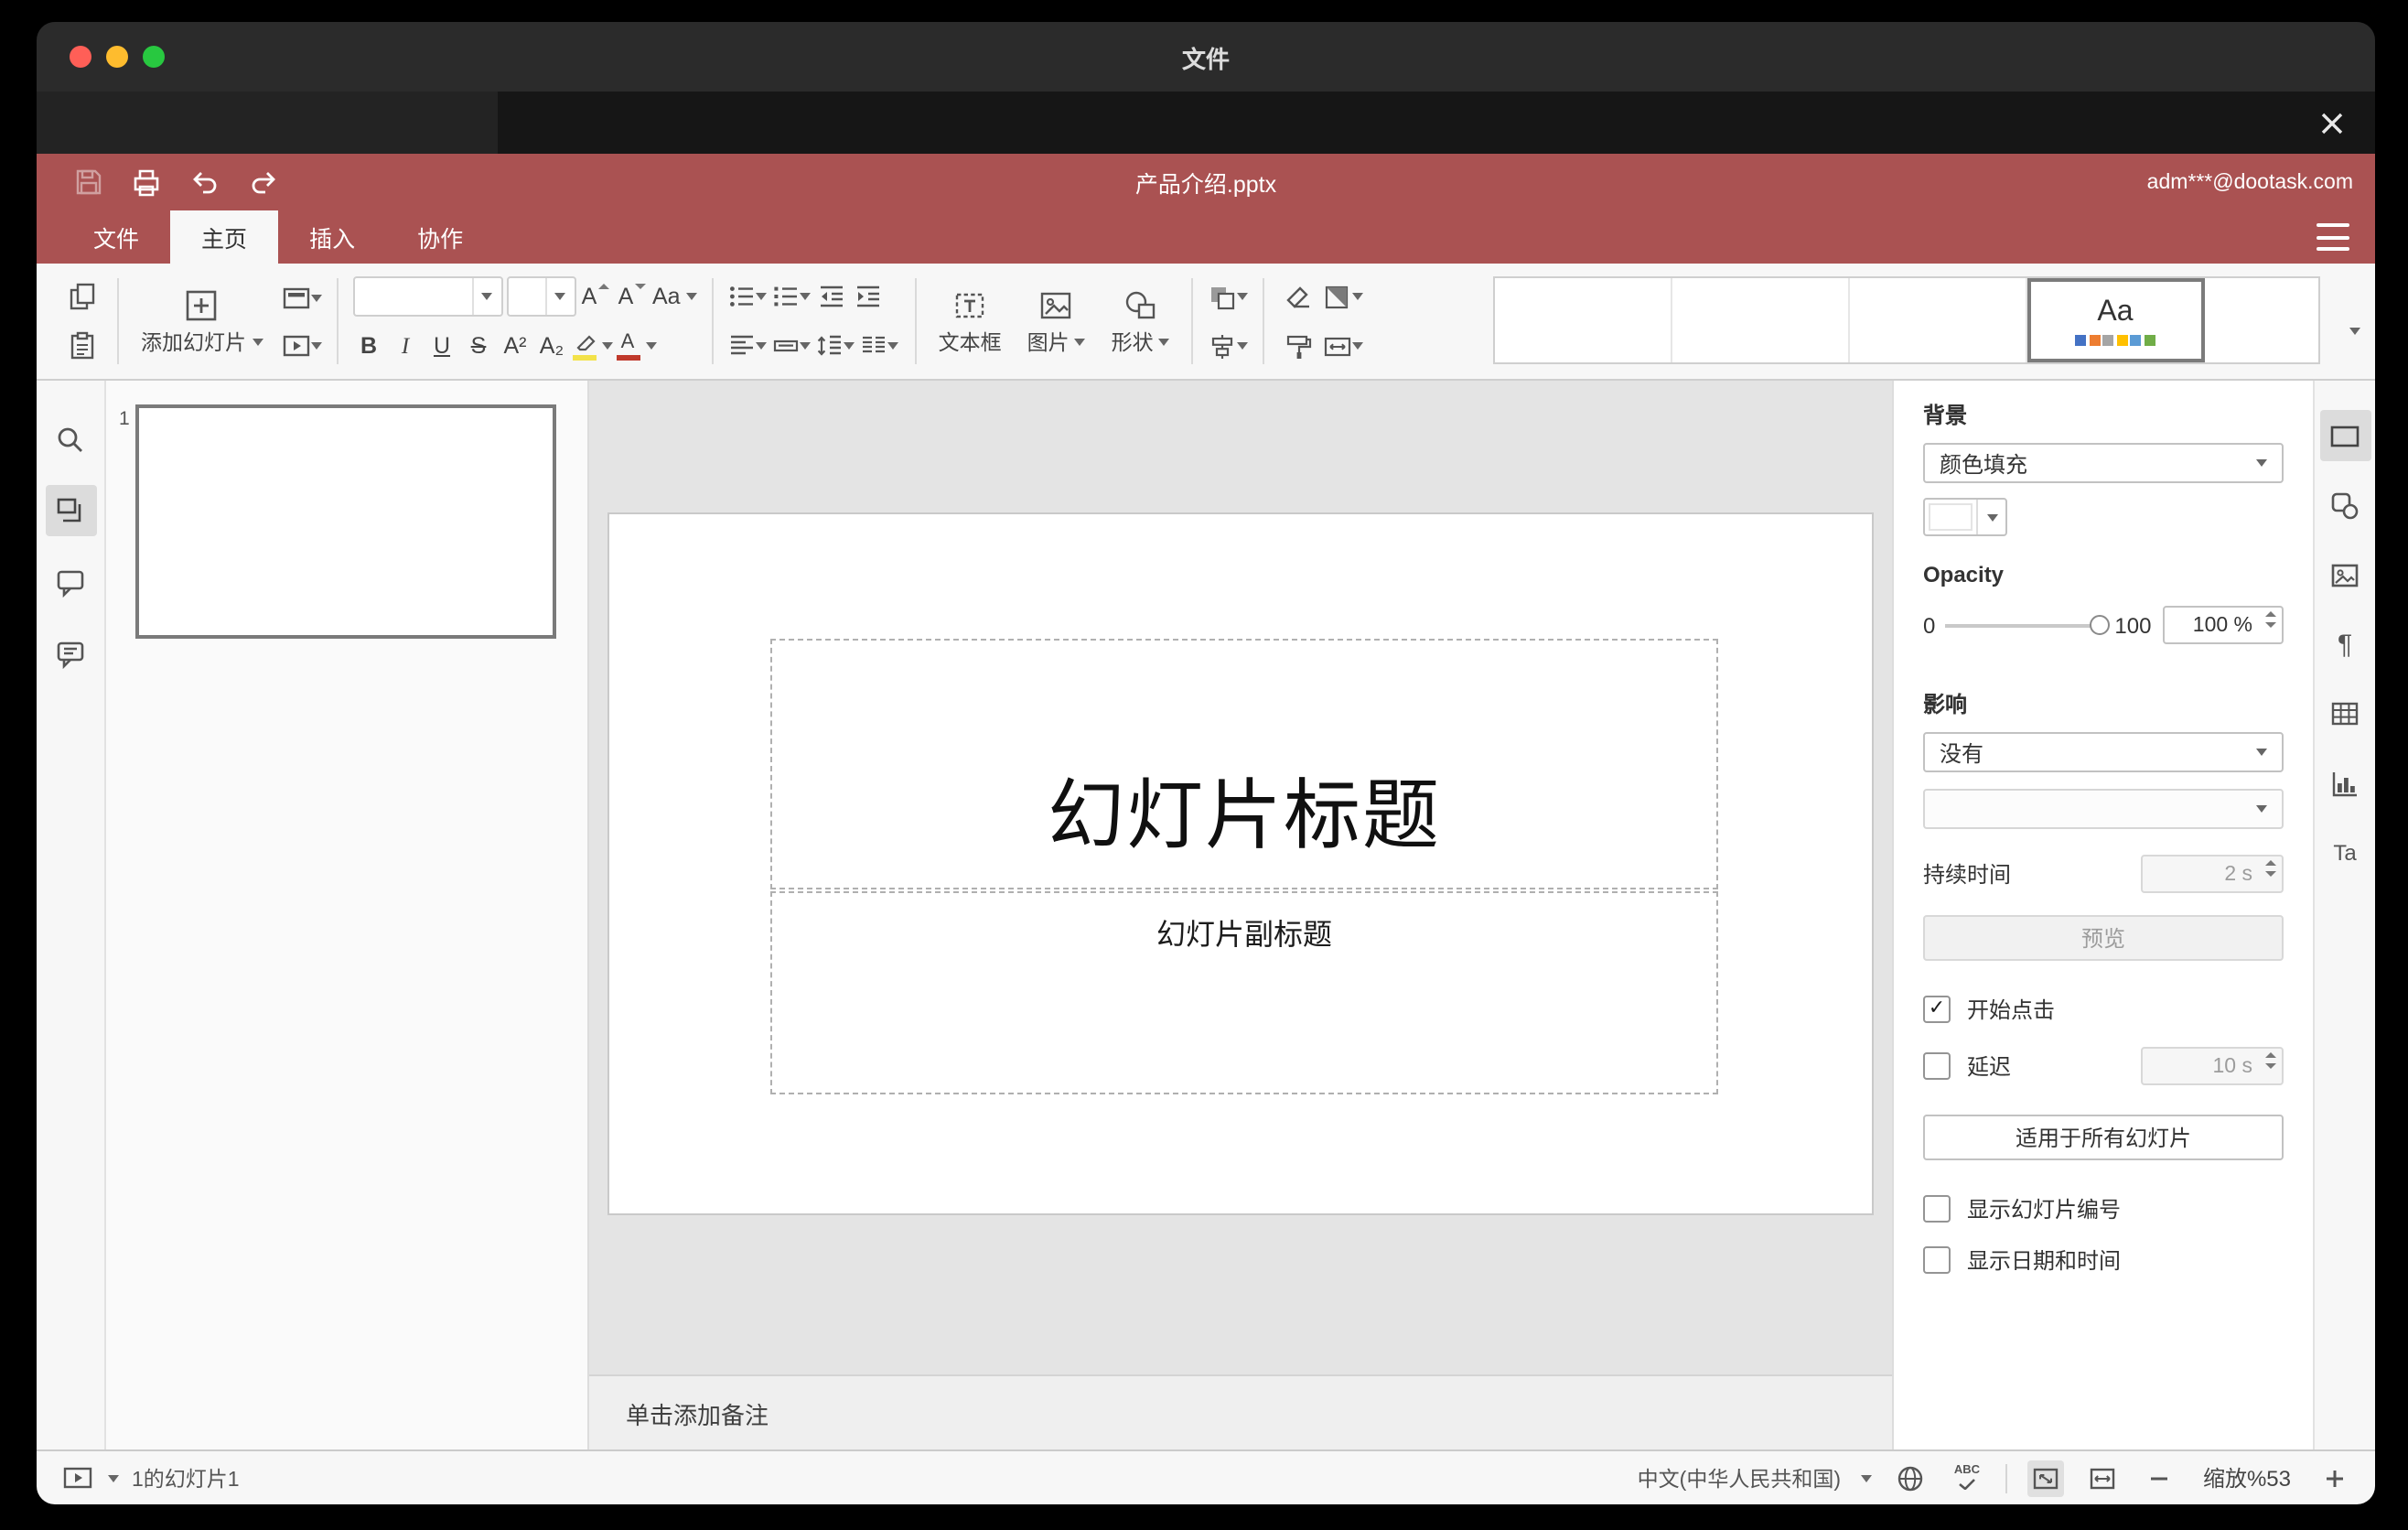 The height and width of the screenshot is (1530, 2408). Describe the element at coordinates (1937, 1066) in the screenshot. I see `delay-checkbox` at that location.